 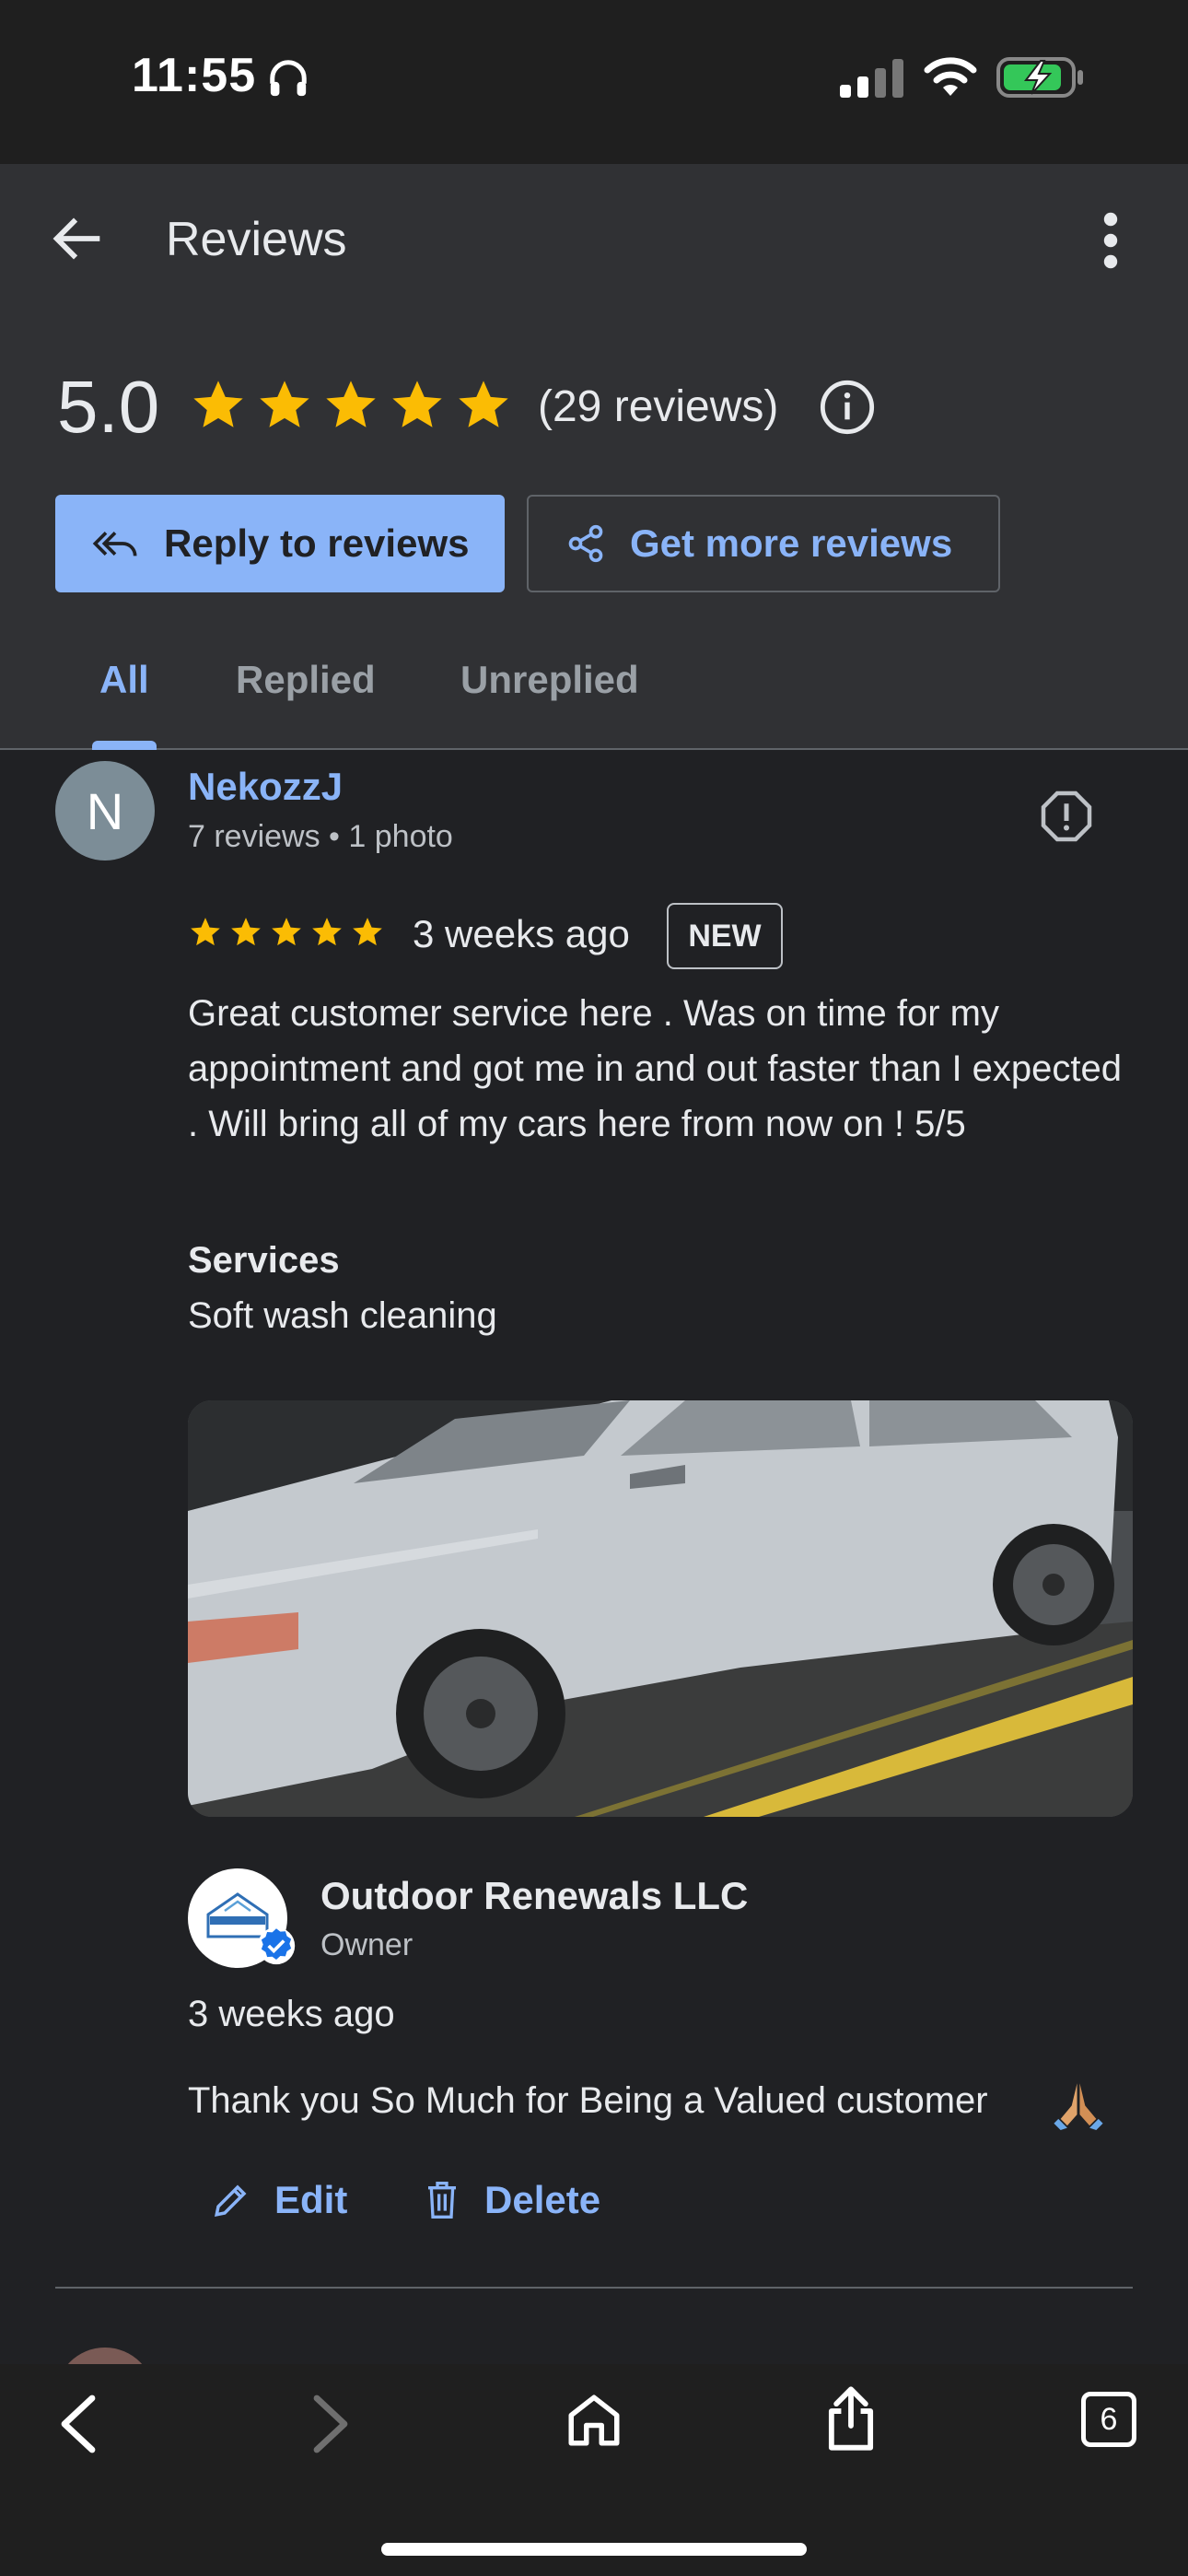 What do you see at coordinates (124, 680) in the screenshot?
I see `tab-all: All` at bounding box center [124, 680].